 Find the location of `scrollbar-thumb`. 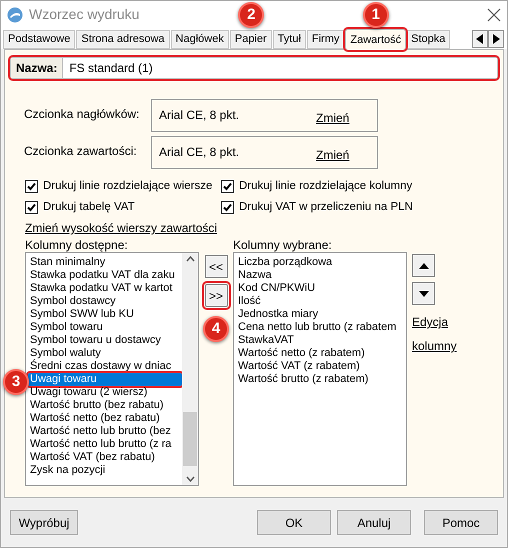

scrollbar-thumb is located at coordinates (190, 439).